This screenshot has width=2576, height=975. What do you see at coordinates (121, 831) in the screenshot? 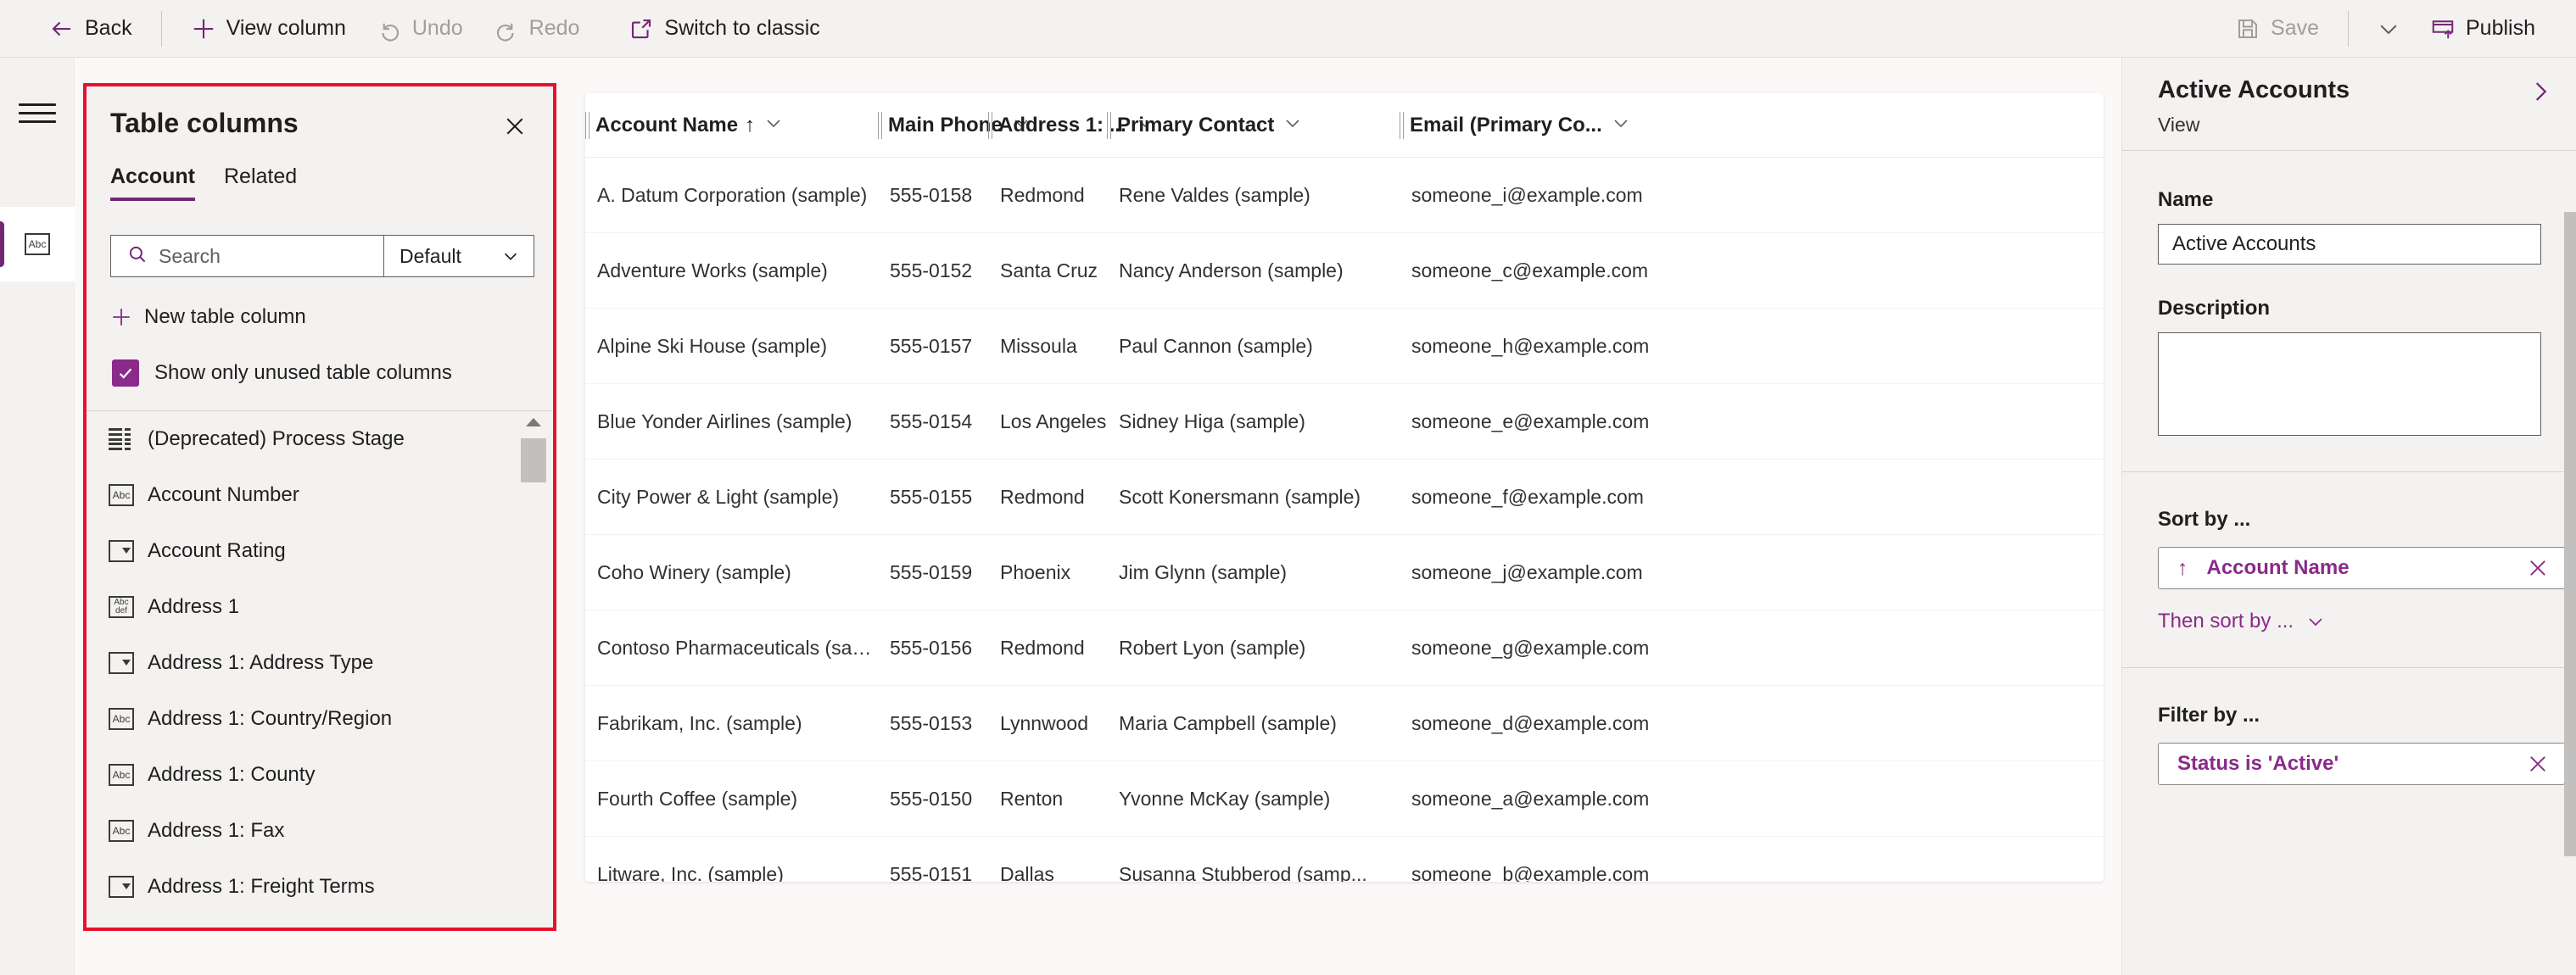
I see `text-icon: Abc` at bounding box center [121, 831].